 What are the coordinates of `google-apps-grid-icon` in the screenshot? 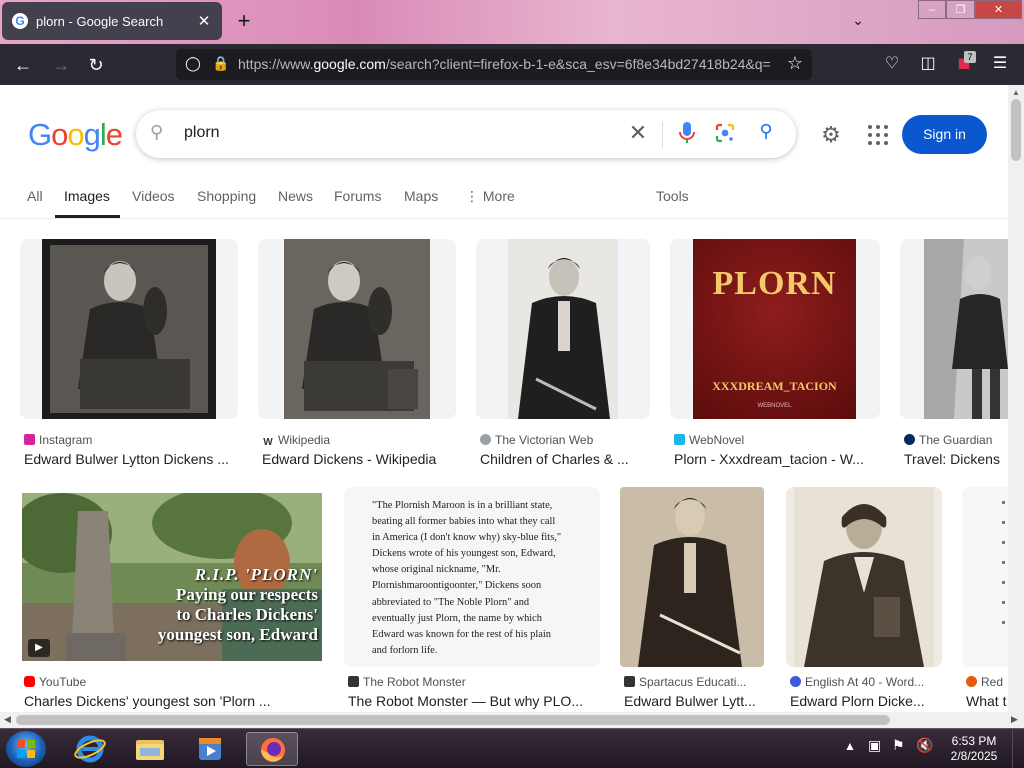 It's located at (878, 135).